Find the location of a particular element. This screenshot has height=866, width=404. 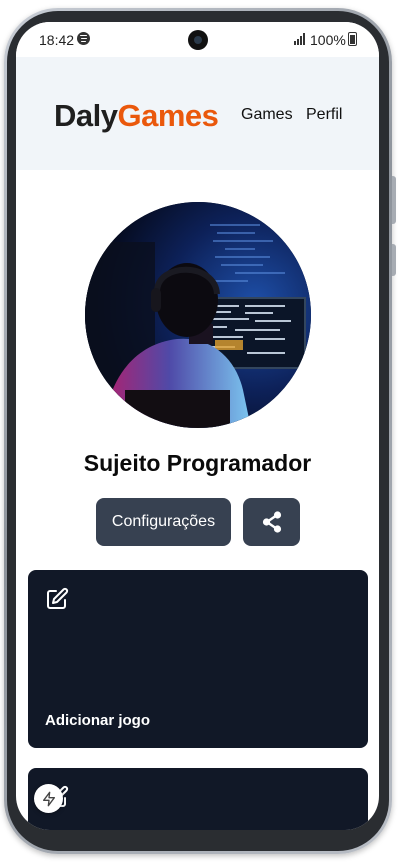

battery-icon is located at coordinates (352, 39).